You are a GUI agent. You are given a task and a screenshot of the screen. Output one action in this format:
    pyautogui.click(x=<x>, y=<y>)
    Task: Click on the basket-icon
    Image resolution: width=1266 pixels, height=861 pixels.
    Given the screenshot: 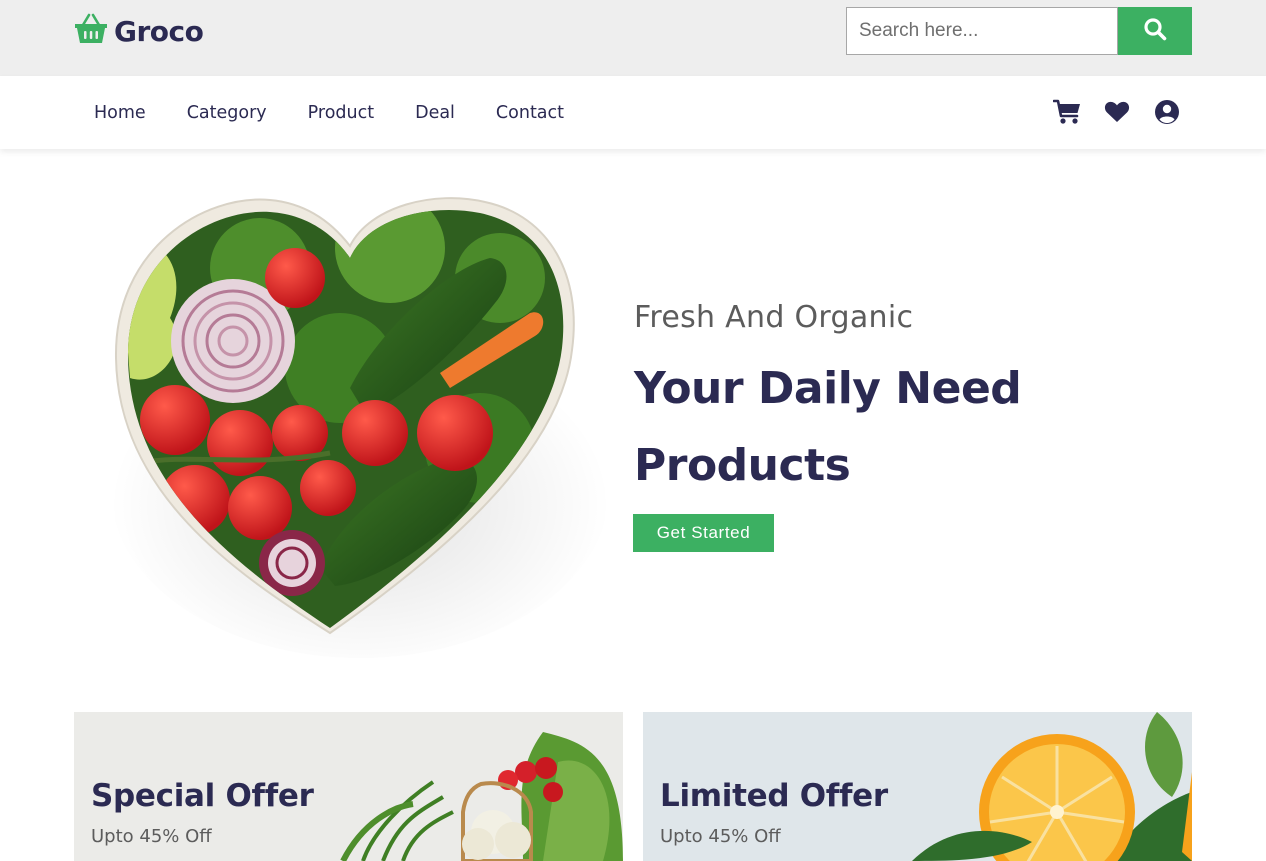 What is the action you would take?
    pyautogui.click(x=91, y=31)
    